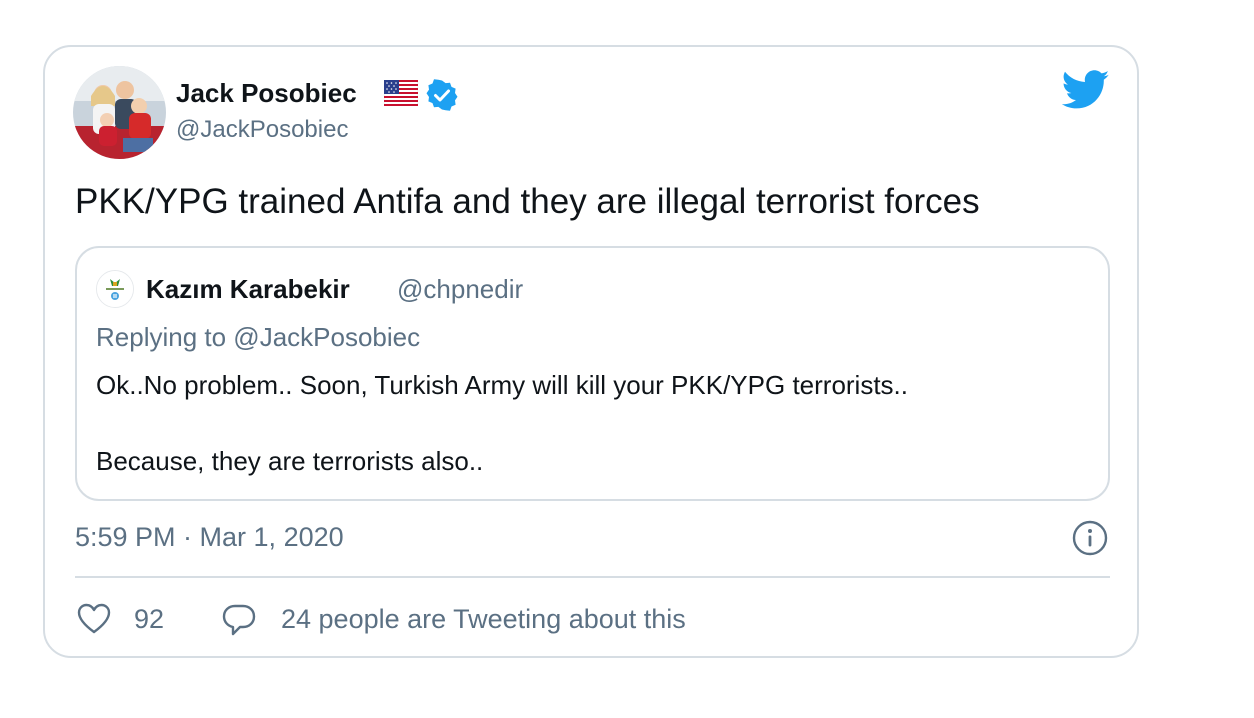 This screenshot has width=1254, height=718. What do you see at coordinates (239, 620) in the screenshot?
I see `reply-bubble-icon` at bounding box center [239, 620].